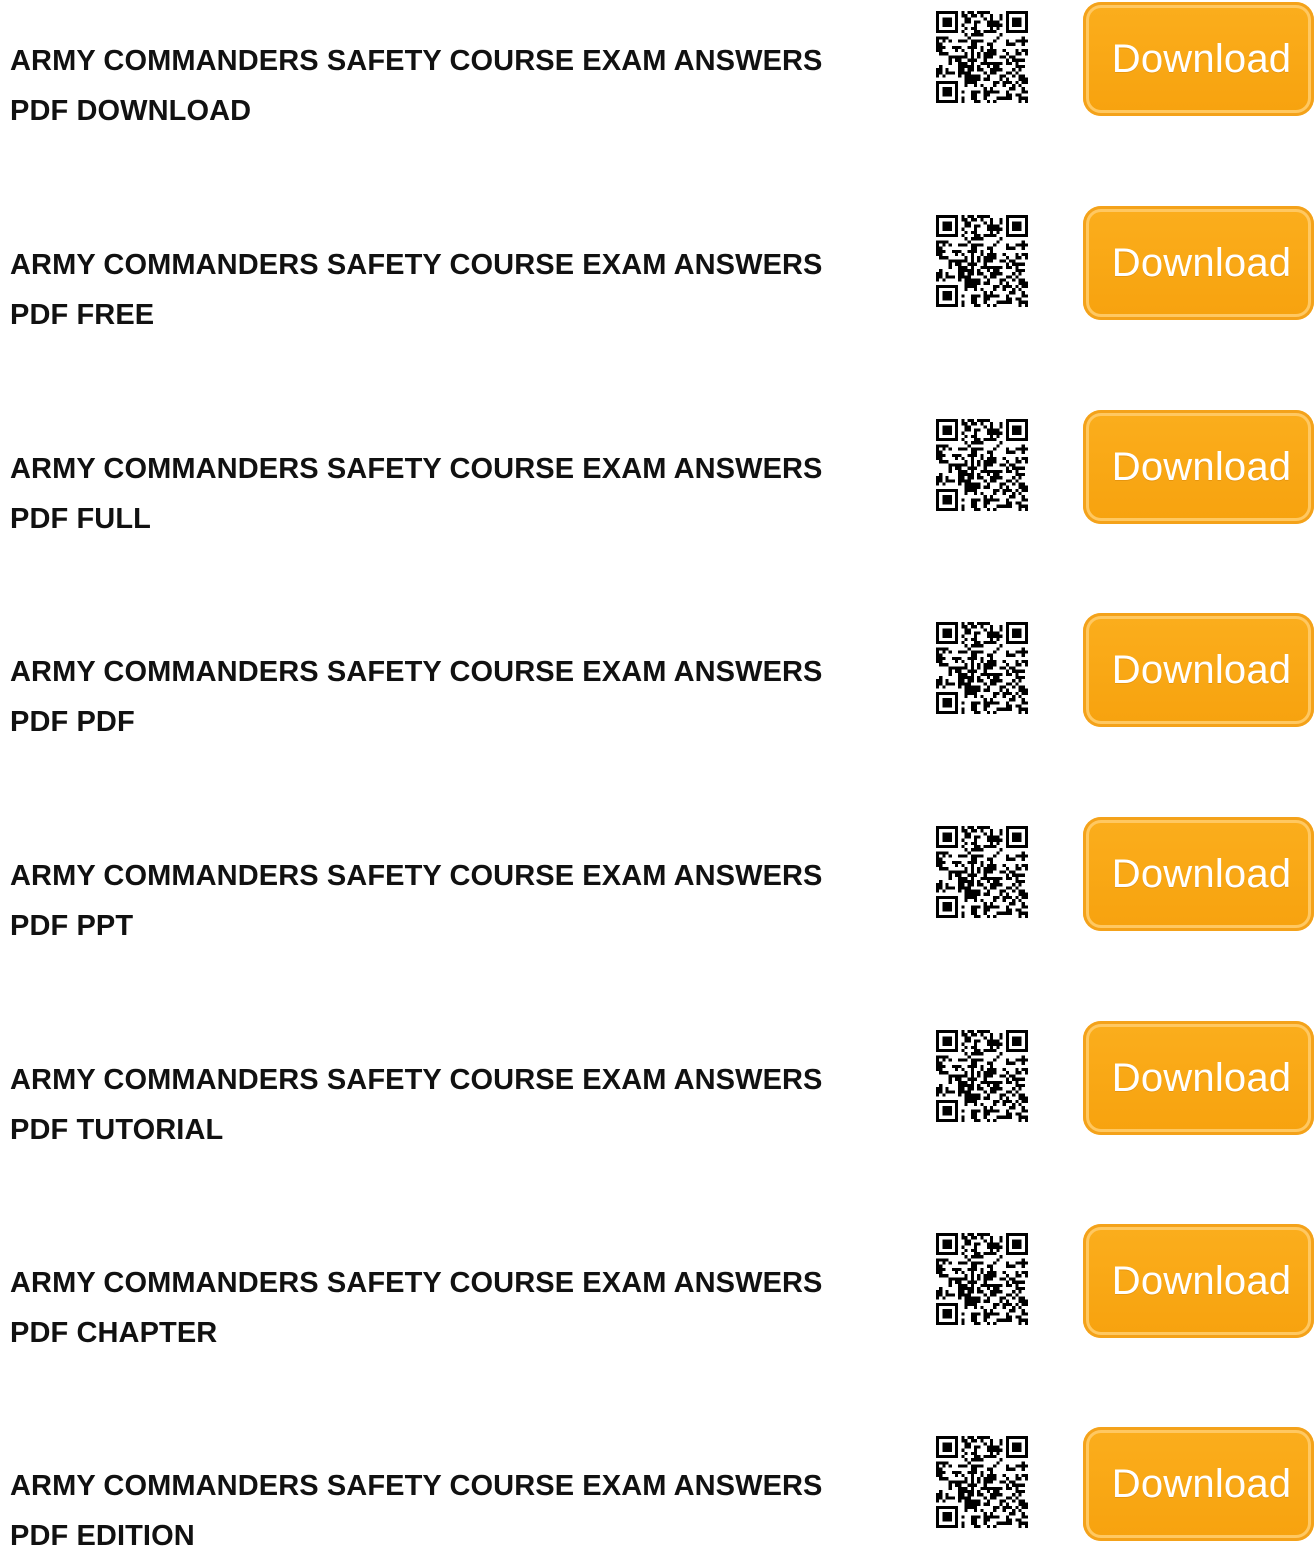 The image size is (1316, 1561). What do you see at coordinates (102, 1536) in the screenshot?
I see `item-title-line-2: PDF EDITION` at bounding box center [102, 1536].